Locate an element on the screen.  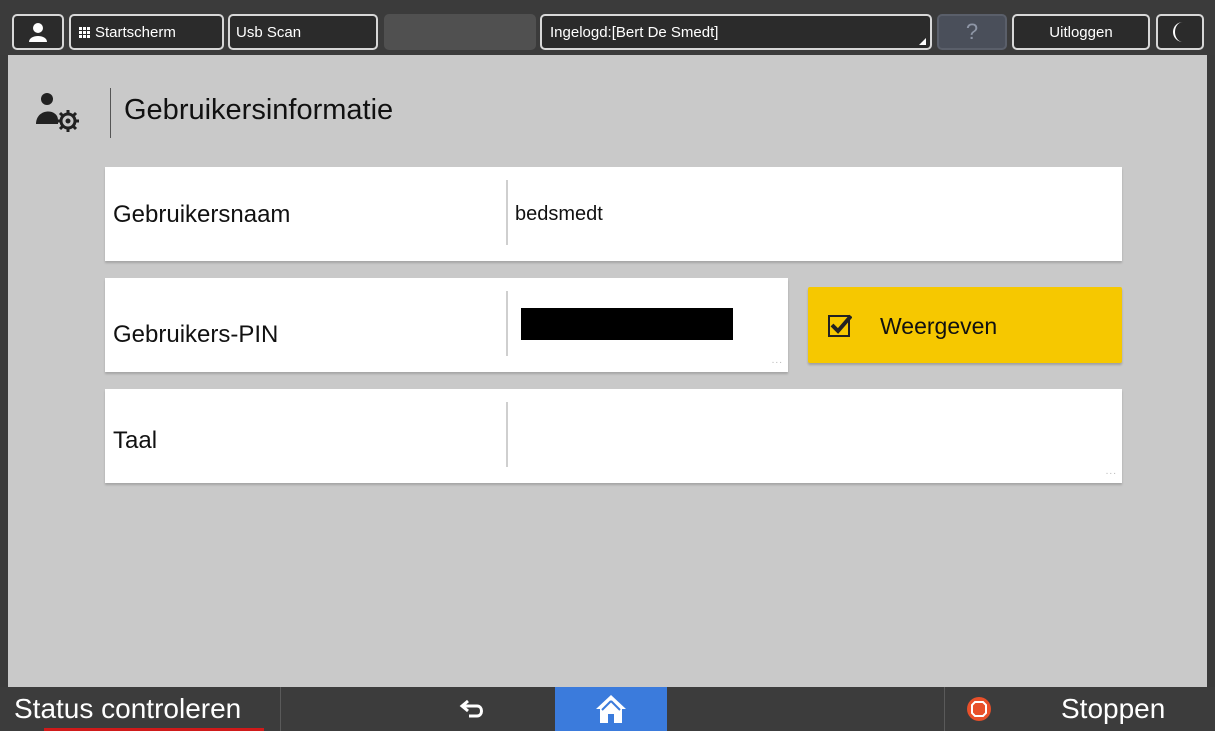
user-button is located at coordinates (38, 32).